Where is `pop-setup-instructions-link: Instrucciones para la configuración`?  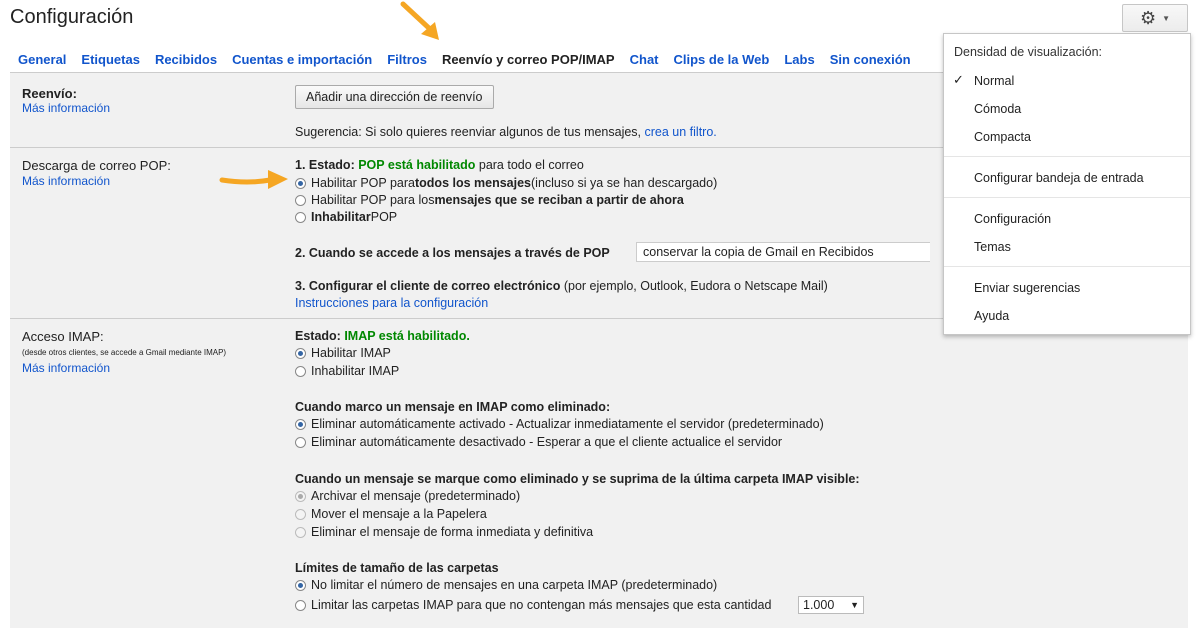
pop-setup-instructions-link: Instrucciones para la configuración is located at coordinates (391, 303).